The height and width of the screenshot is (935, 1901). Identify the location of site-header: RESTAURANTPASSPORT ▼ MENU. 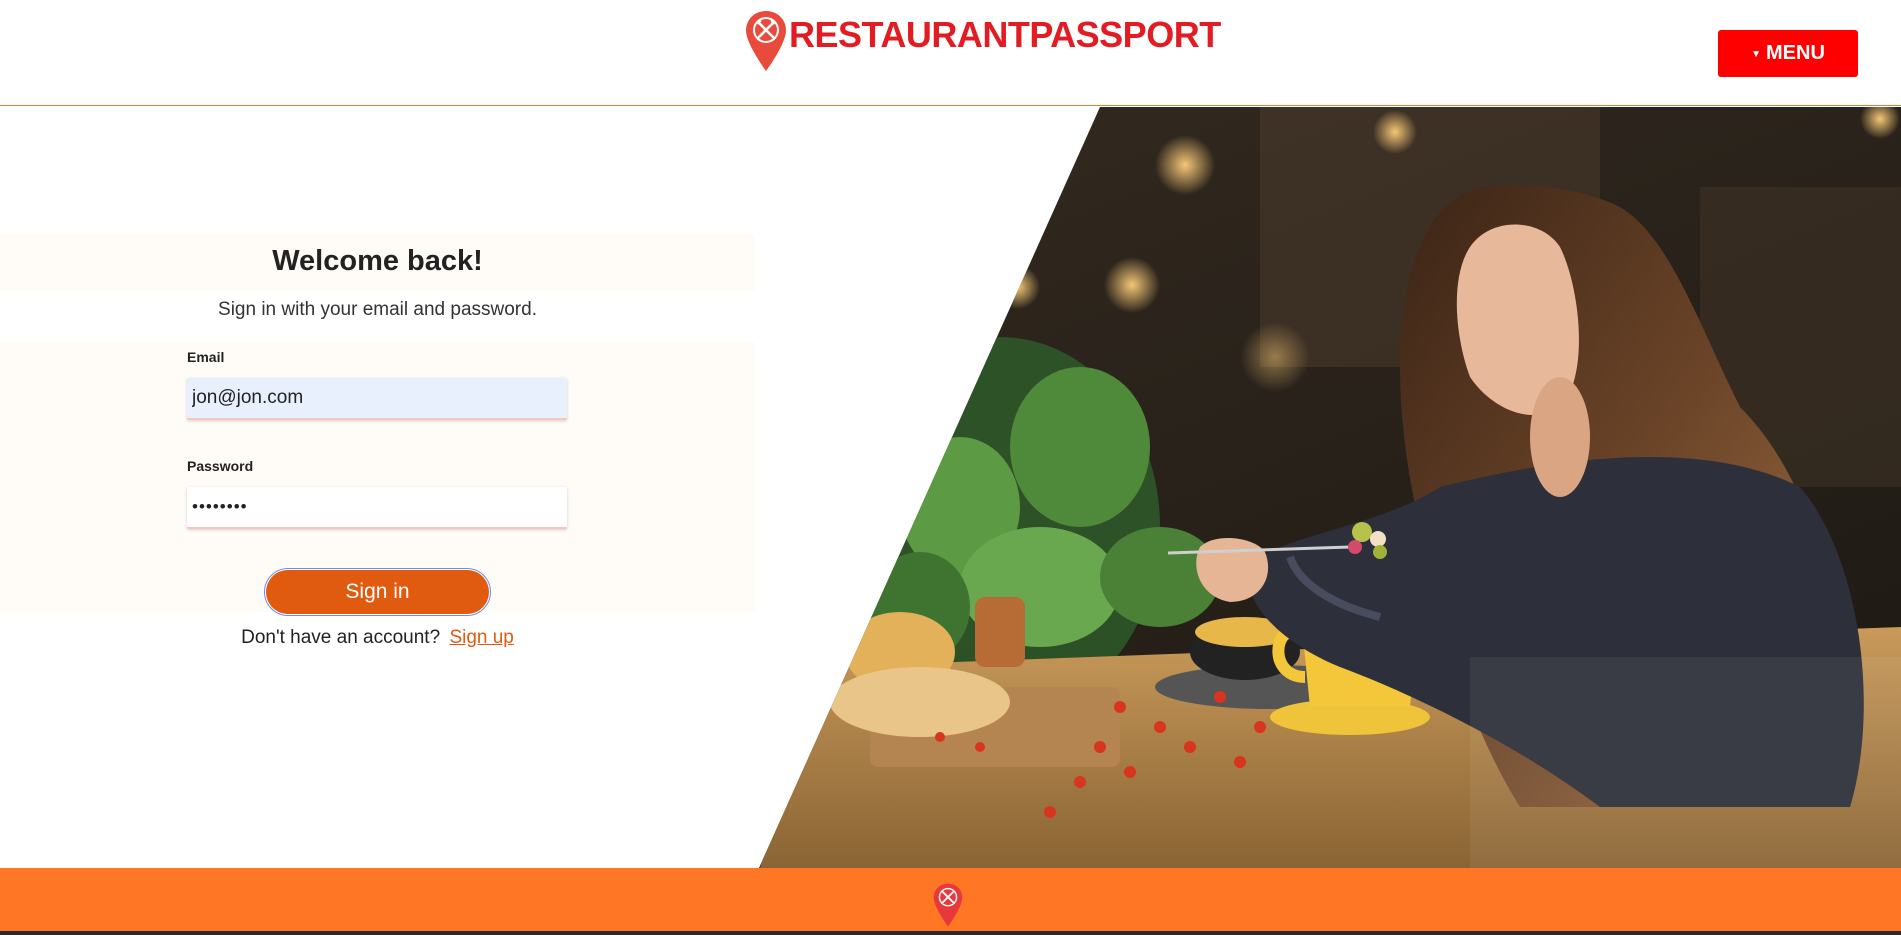
(950, 53).